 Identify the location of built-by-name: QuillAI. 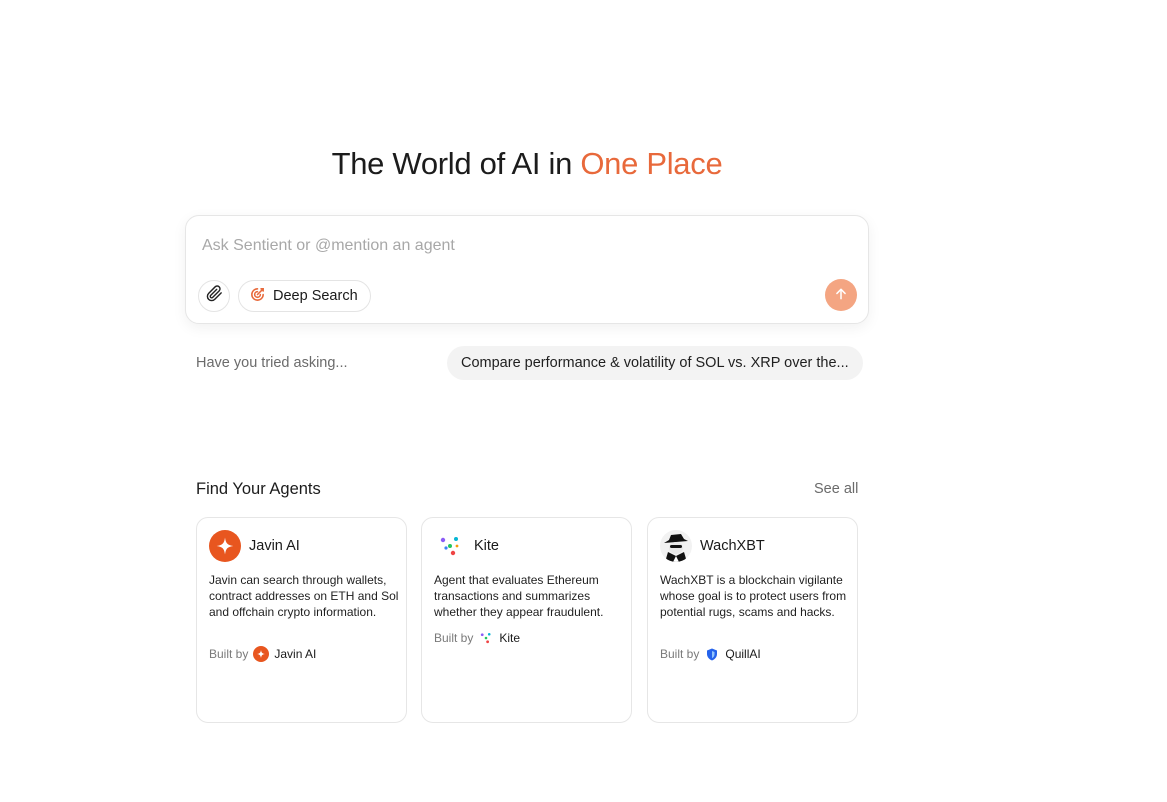
(742, 654).